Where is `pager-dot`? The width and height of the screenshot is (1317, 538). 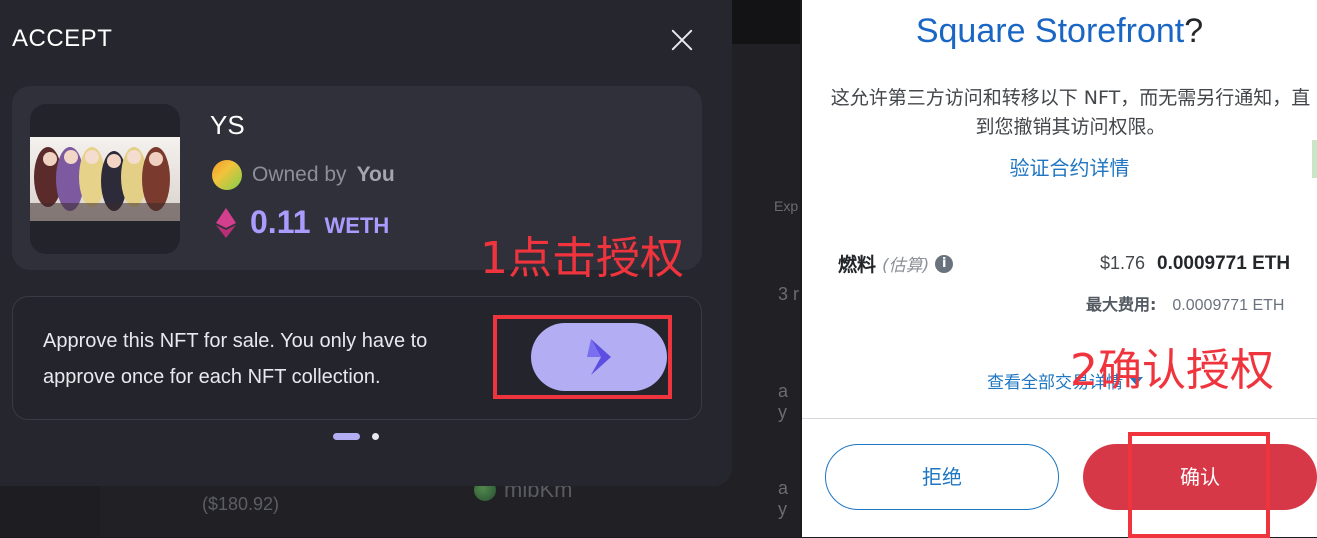
pager-dot is located at coordinates (375, 436).